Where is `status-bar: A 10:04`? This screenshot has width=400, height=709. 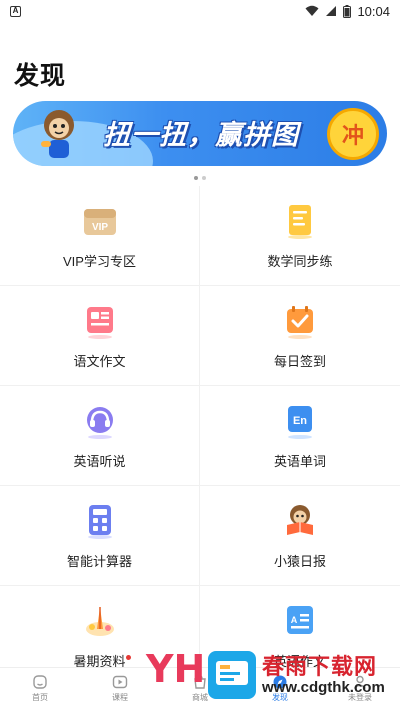 status-bar: A 10:04 is located at coordinates (200, 11).